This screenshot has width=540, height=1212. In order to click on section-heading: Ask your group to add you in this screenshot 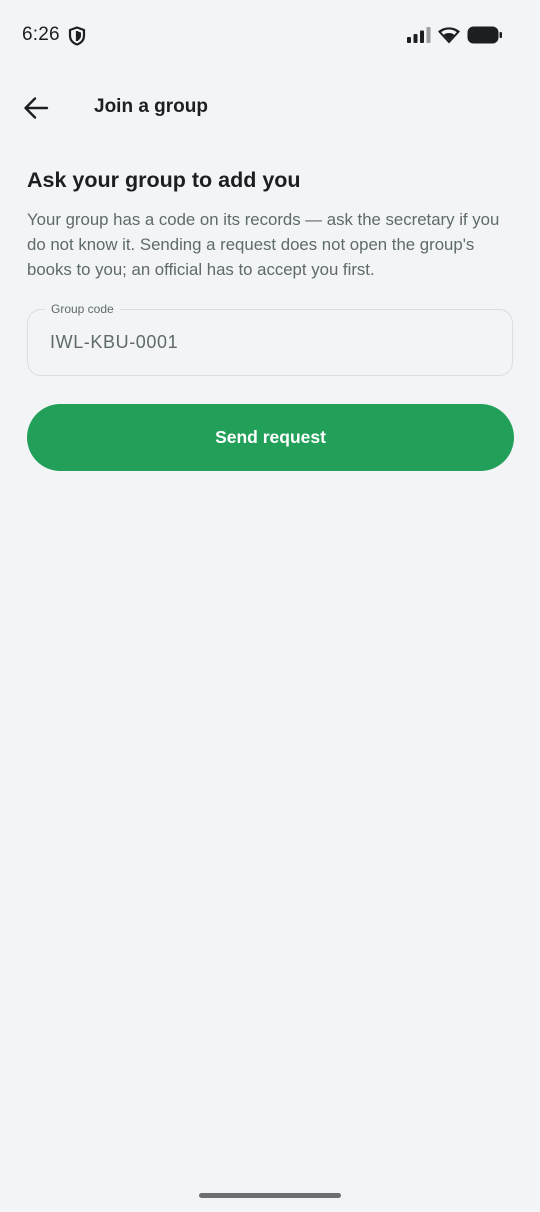, I will do `click(164, 180)`.